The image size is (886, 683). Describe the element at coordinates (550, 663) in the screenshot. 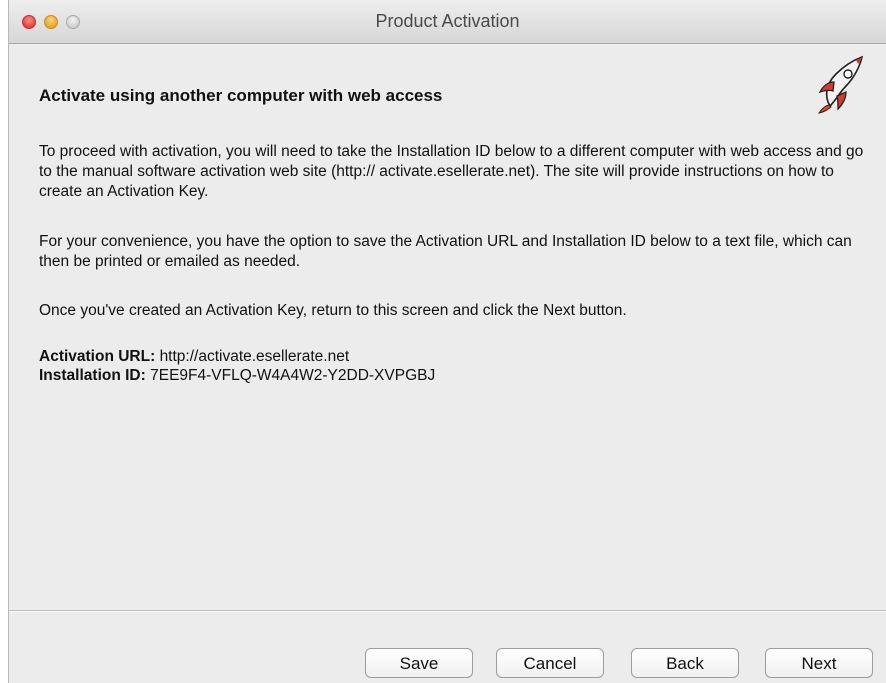

I see `cancel-button: Cancel` at that location.